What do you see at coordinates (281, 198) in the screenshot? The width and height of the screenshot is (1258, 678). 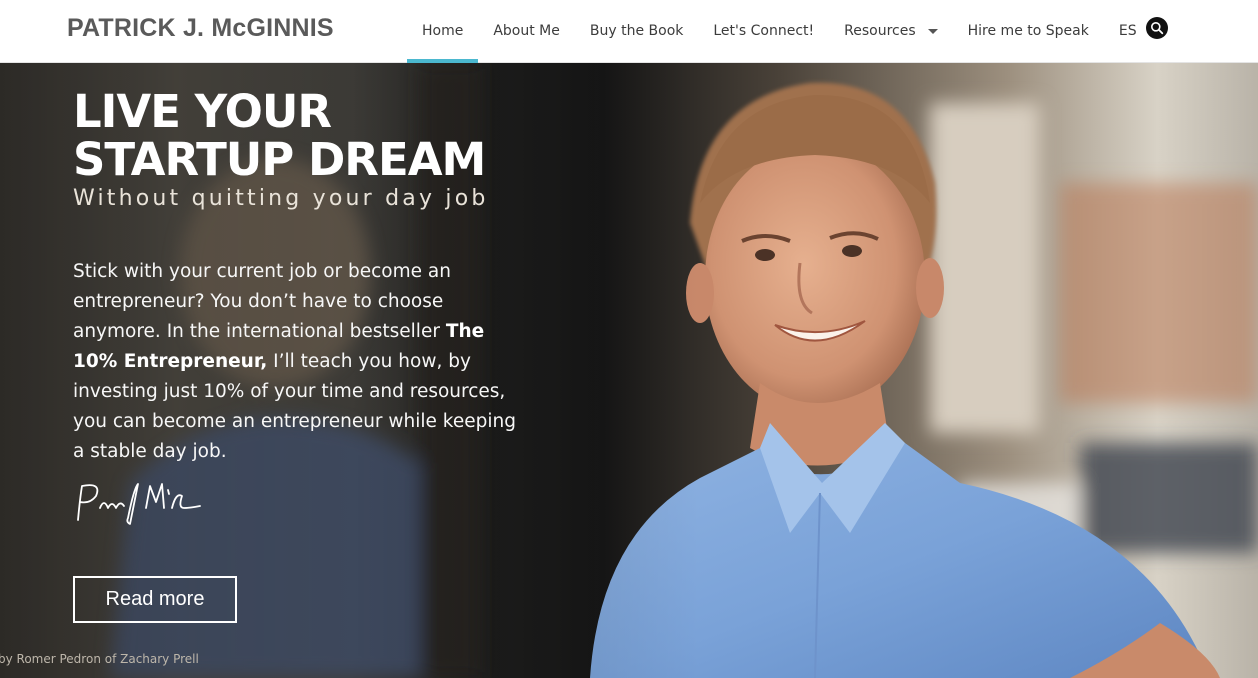 I see `hero-subtitle: Without quitting your day job` at bounding box center [281, 198].